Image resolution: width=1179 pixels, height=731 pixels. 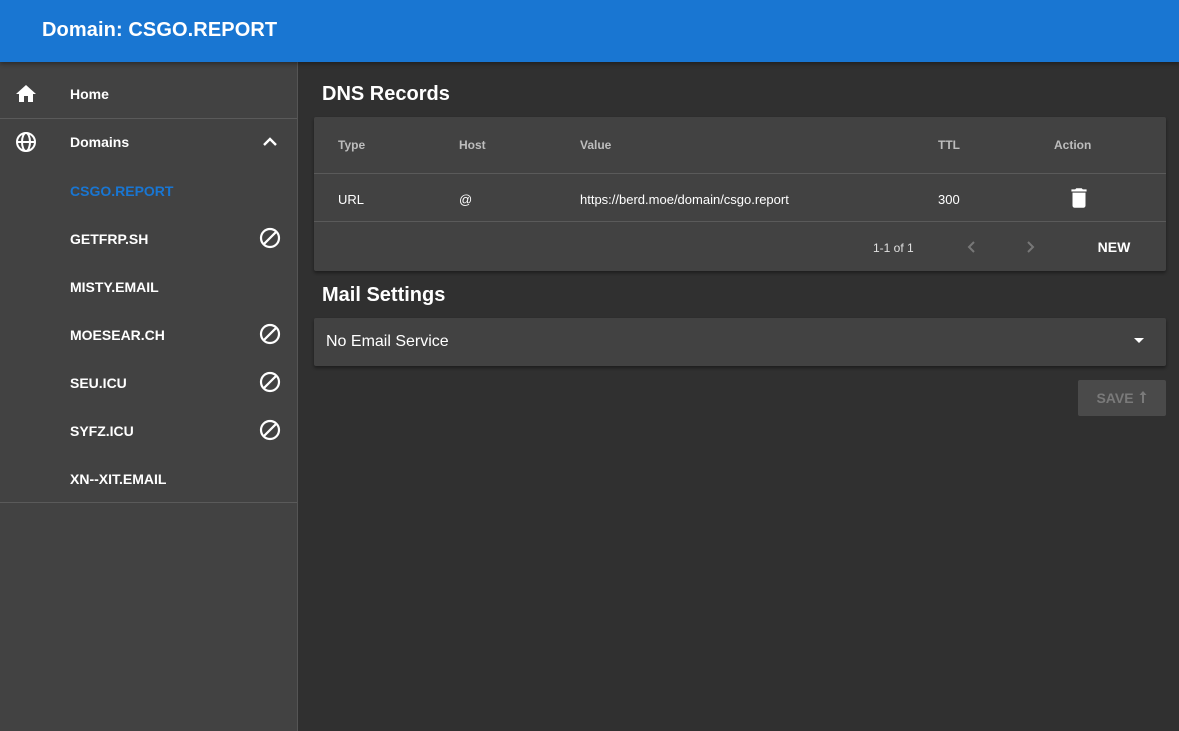 I want to click on new-record-button: NEW, so click(x=1114, y=247).